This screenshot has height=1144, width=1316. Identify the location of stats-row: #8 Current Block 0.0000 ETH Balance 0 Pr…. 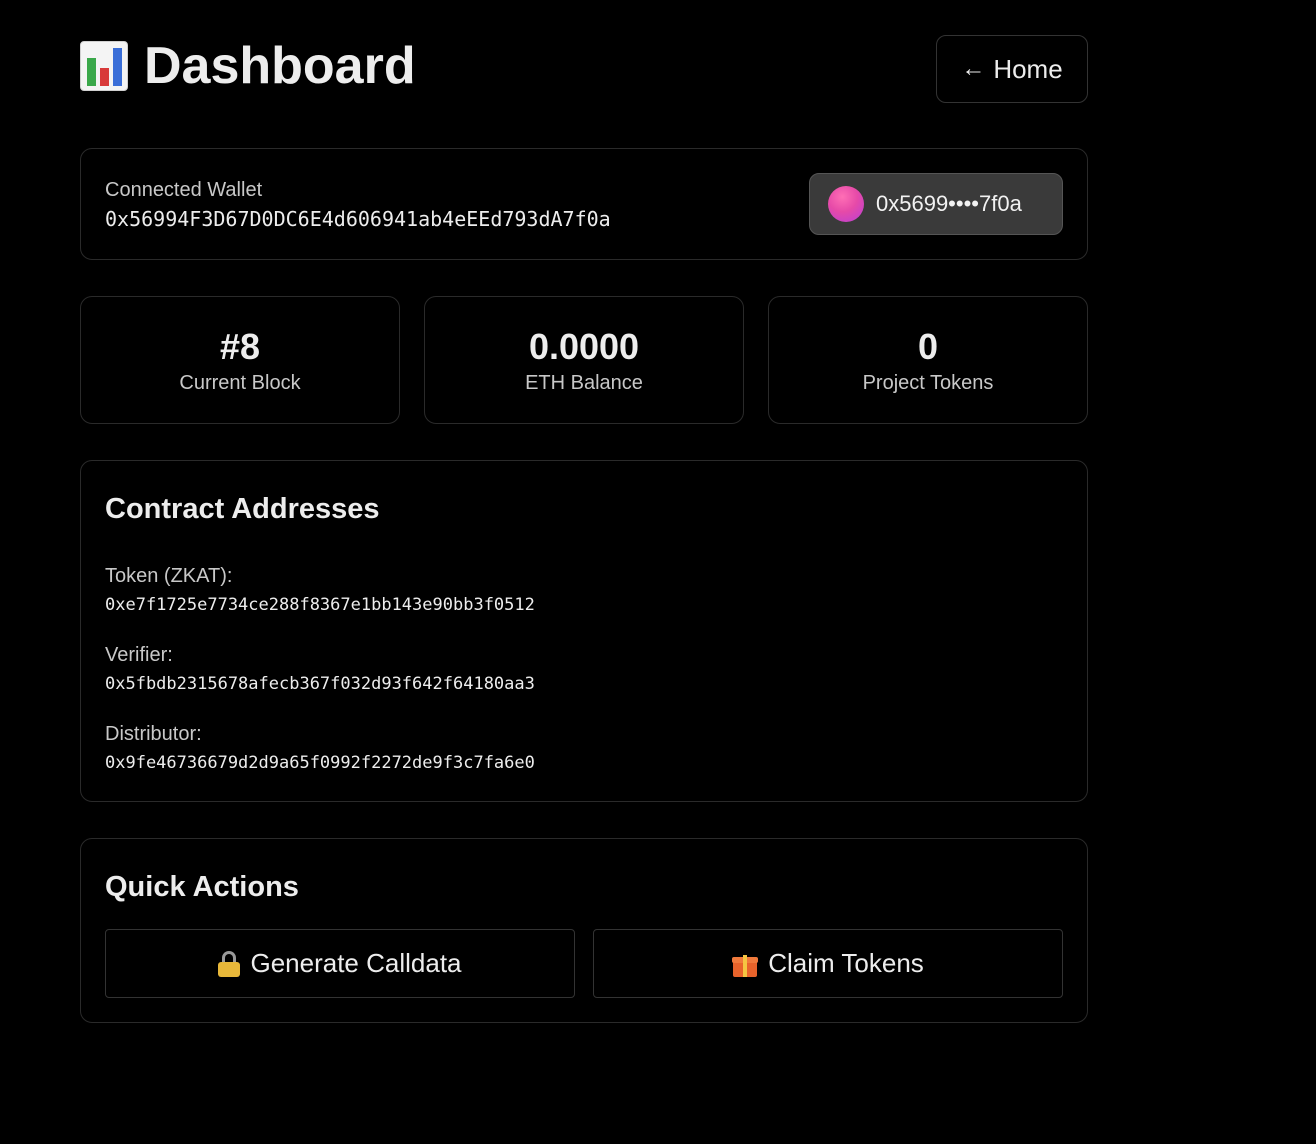
(584, 360).